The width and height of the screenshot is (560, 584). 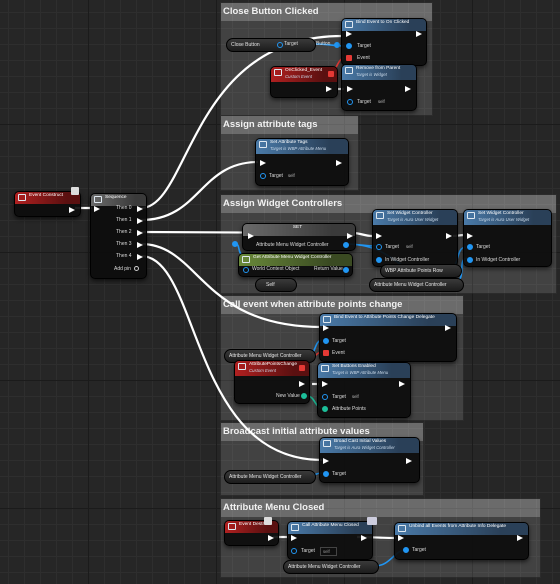 What do you see at coordinates (328, 551) in the screenshot?
I see `self-field: self` at bounding box center [328, 551].